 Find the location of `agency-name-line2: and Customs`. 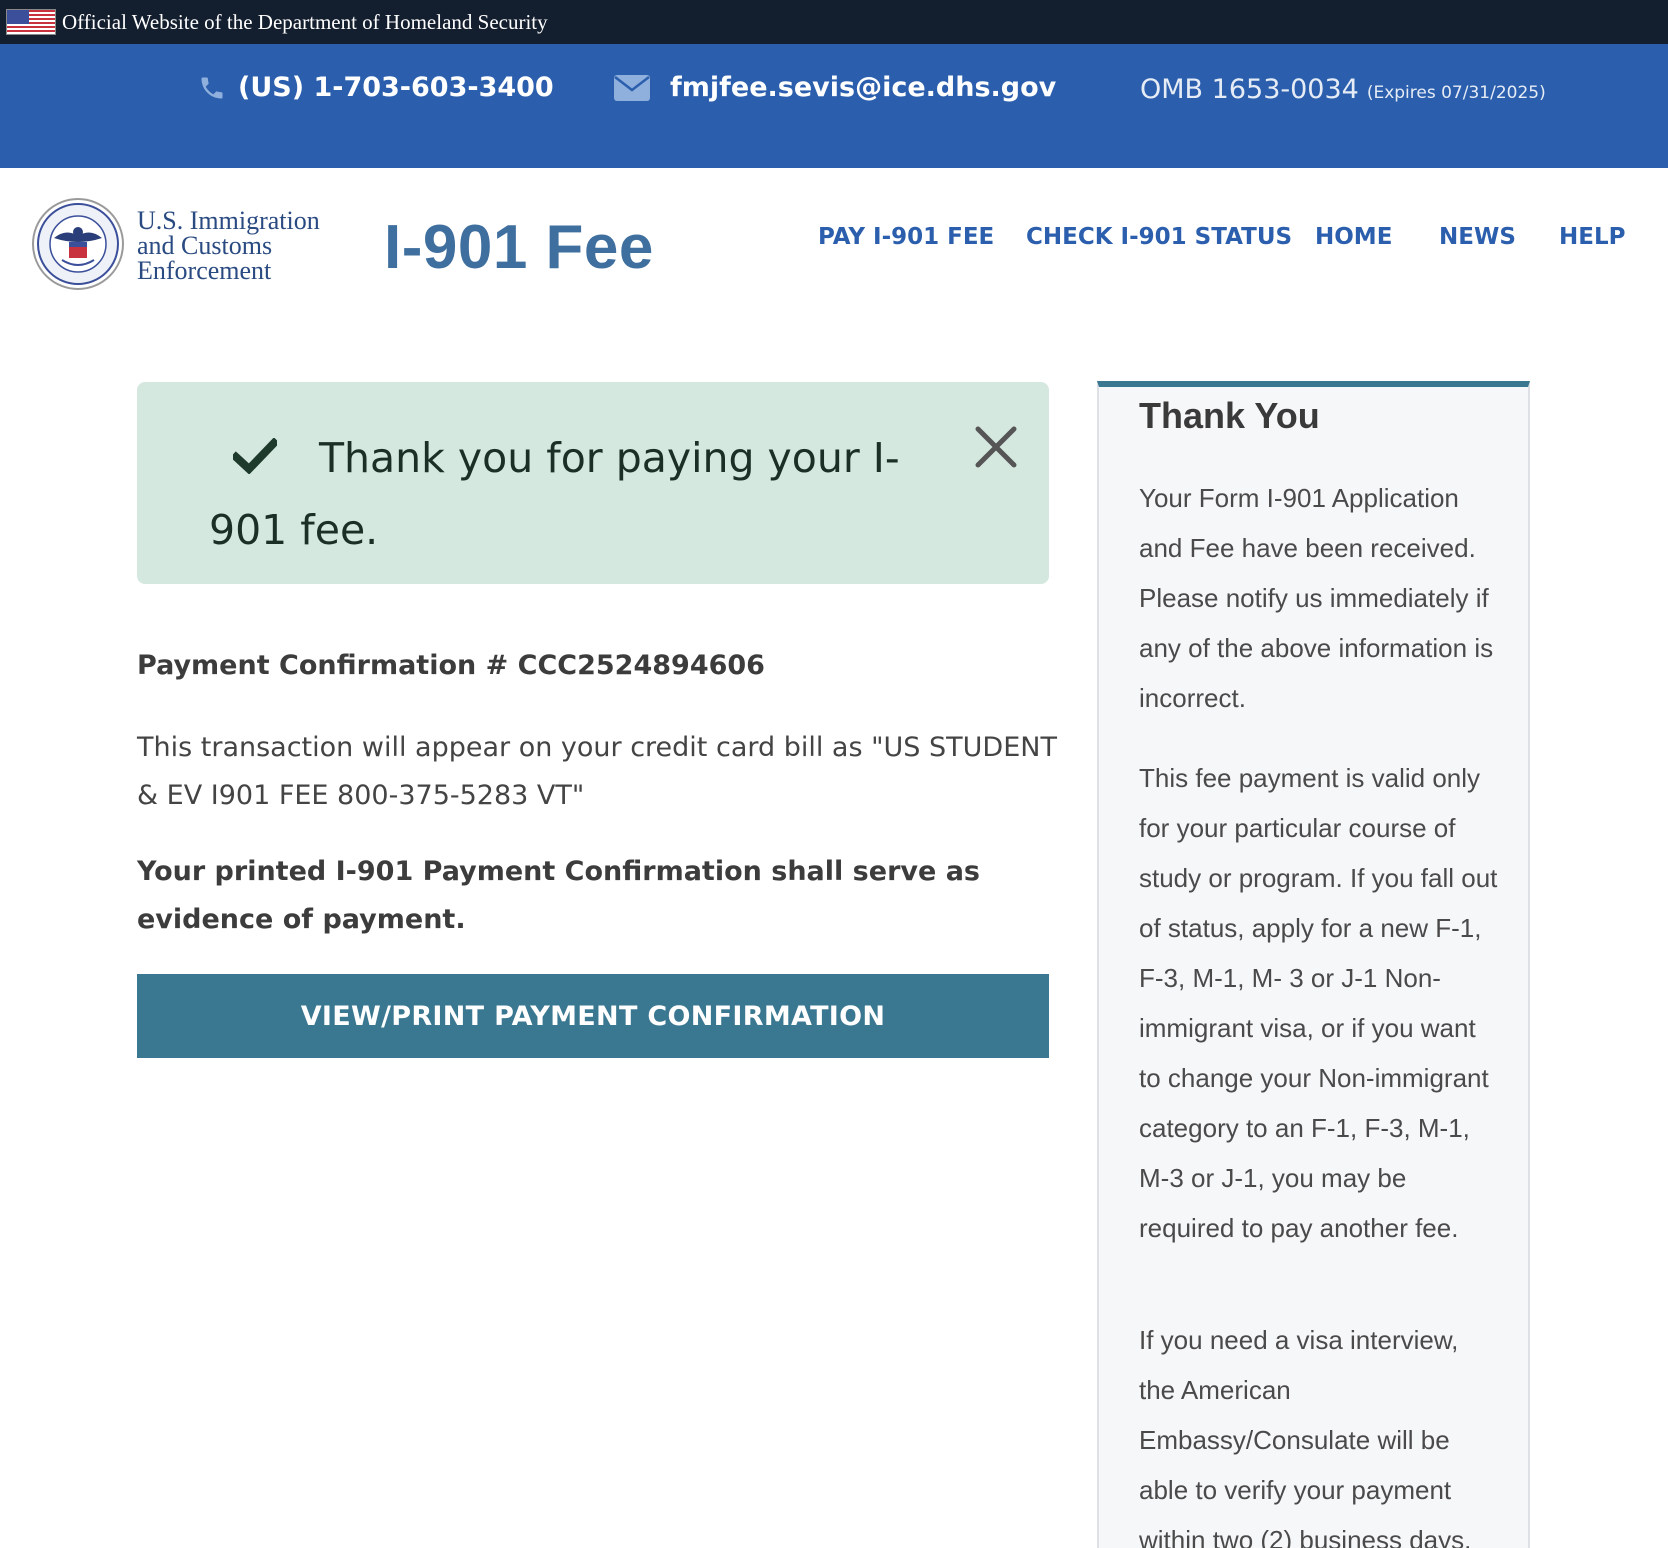

agency-name-line2: and Customs is located at coordinates (205, 245).